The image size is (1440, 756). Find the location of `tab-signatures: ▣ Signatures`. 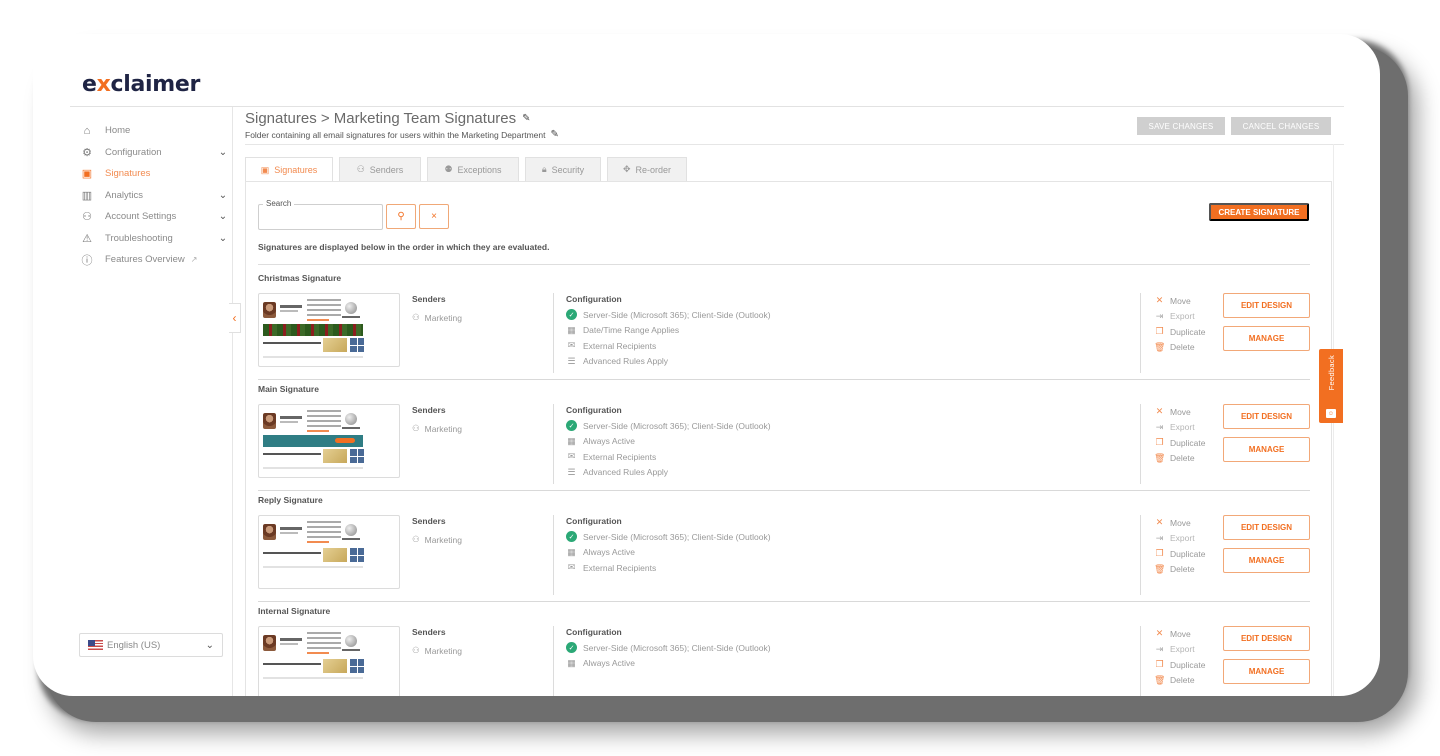

tab-signatures: ▣ Signatures is located at coordinates (289, 169).